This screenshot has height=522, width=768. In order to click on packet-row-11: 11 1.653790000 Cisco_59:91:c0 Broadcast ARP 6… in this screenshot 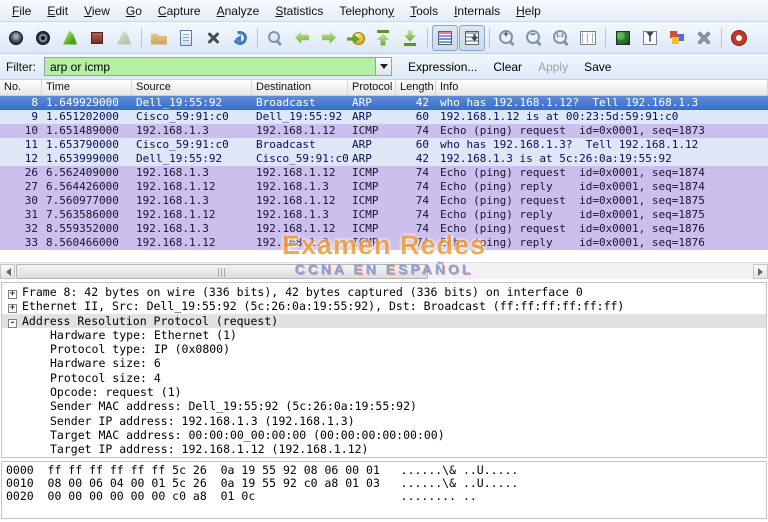, I will do `click(384, 145)`.